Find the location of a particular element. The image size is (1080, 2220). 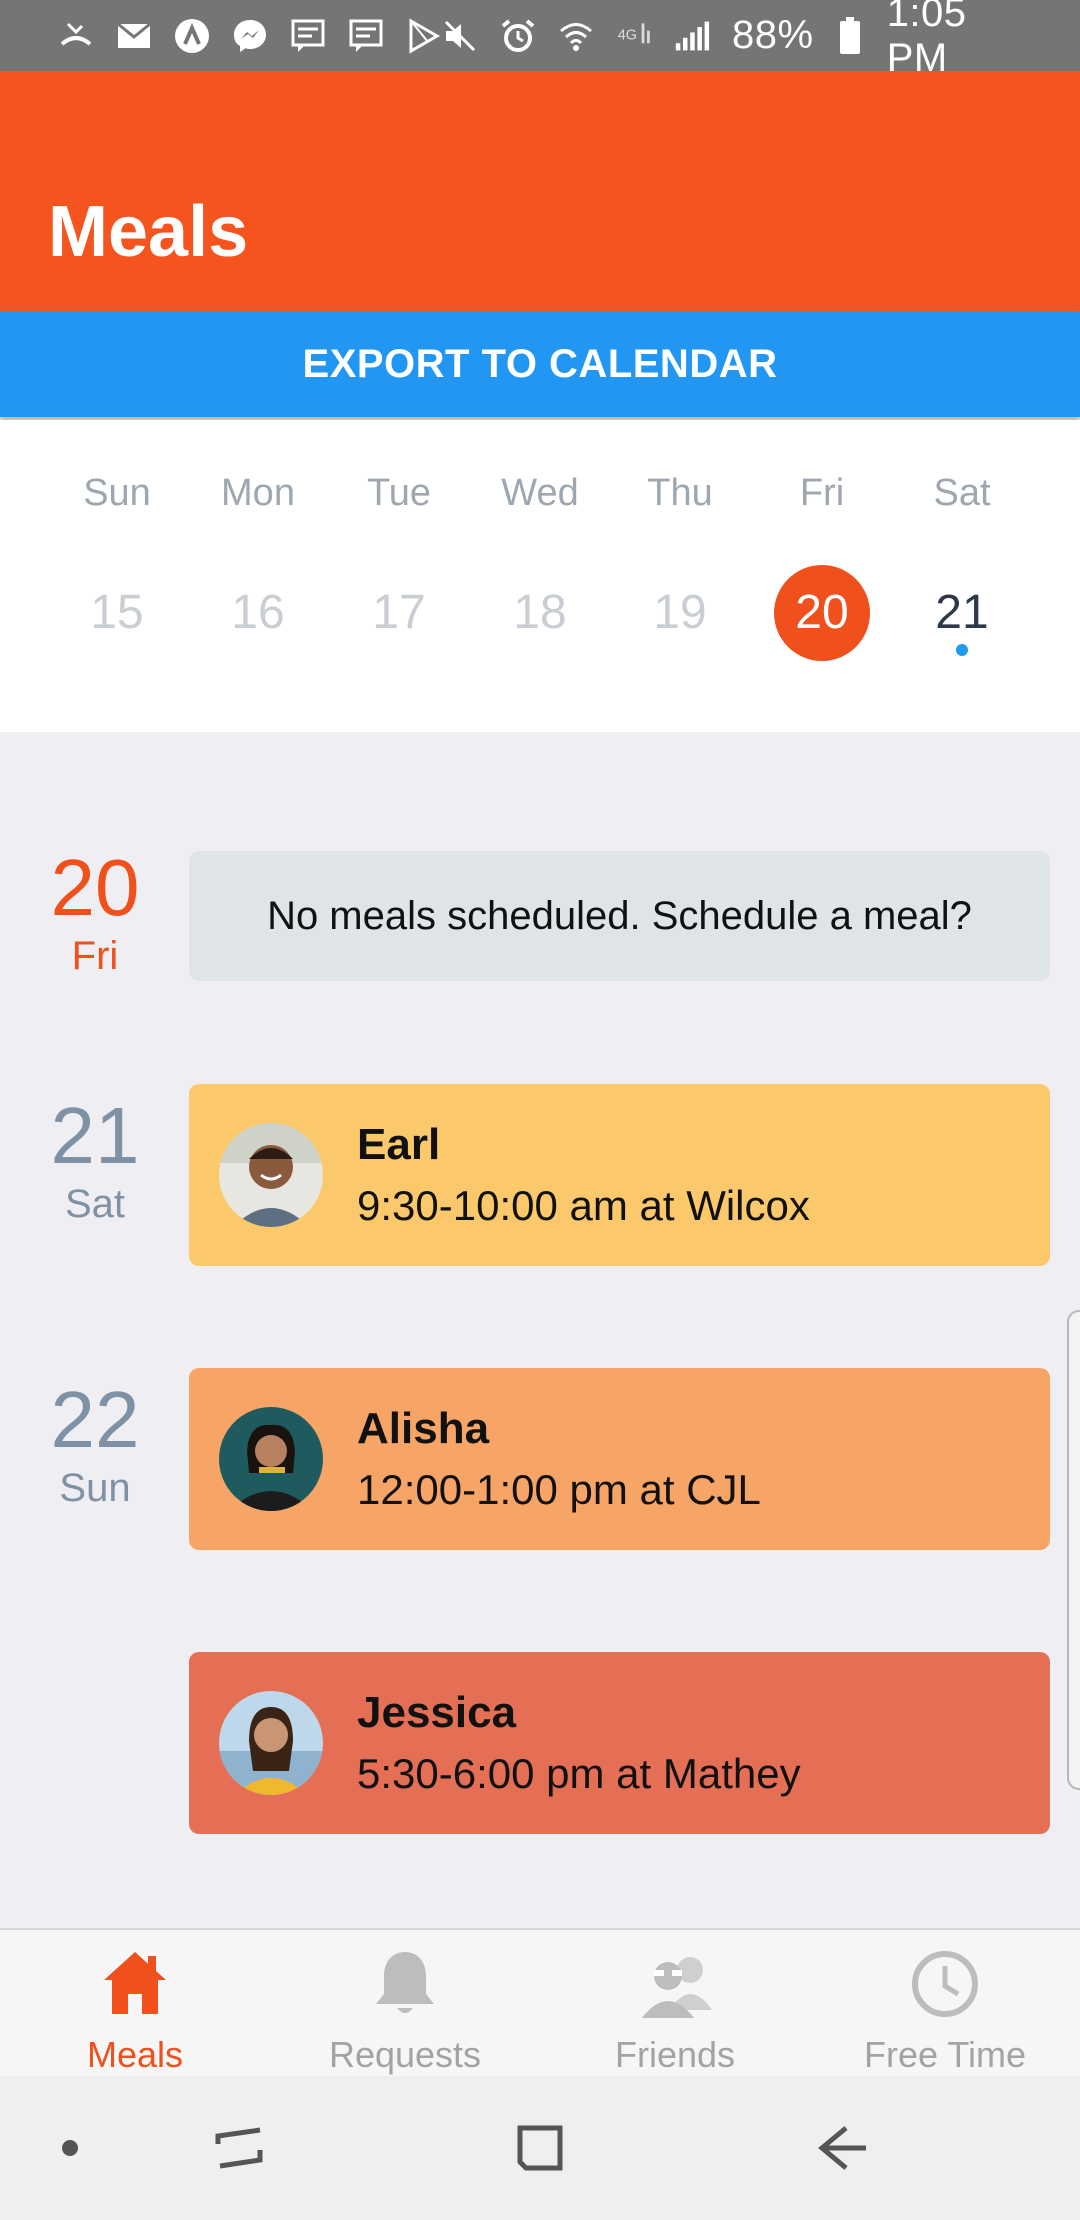

messenger-icon is located at coordinates (250, 36).